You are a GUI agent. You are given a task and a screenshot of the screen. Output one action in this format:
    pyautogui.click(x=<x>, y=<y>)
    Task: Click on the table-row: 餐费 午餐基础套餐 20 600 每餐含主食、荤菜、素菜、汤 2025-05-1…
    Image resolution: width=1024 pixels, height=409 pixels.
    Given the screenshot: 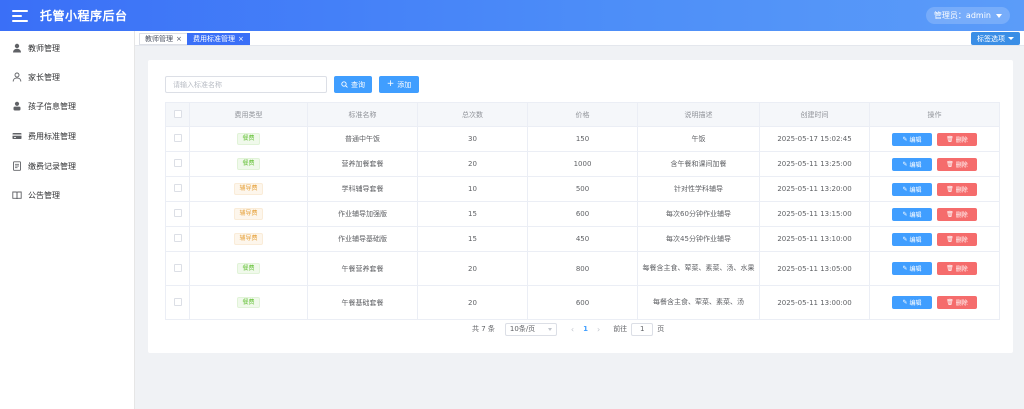 What is the action you would take?
    pyautogui.click(x=582, y=302)
    